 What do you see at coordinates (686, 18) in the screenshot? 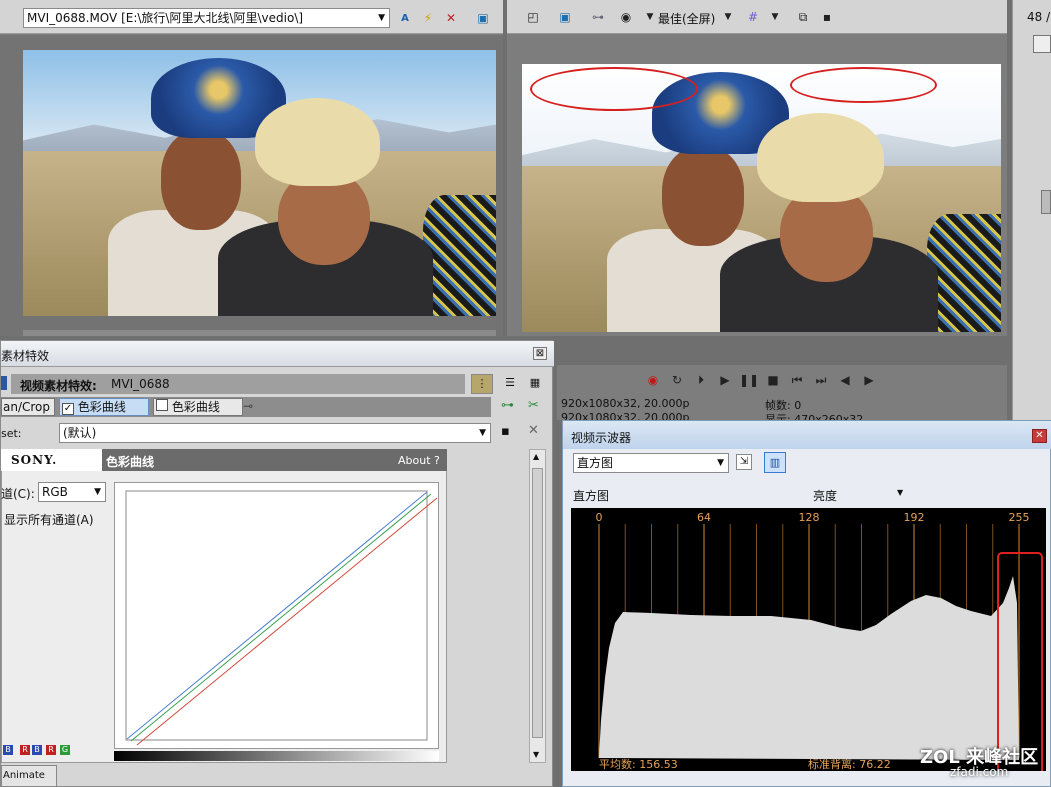
I see `quality-select: 最佳(全屏)` at bounding box center [686, 18].